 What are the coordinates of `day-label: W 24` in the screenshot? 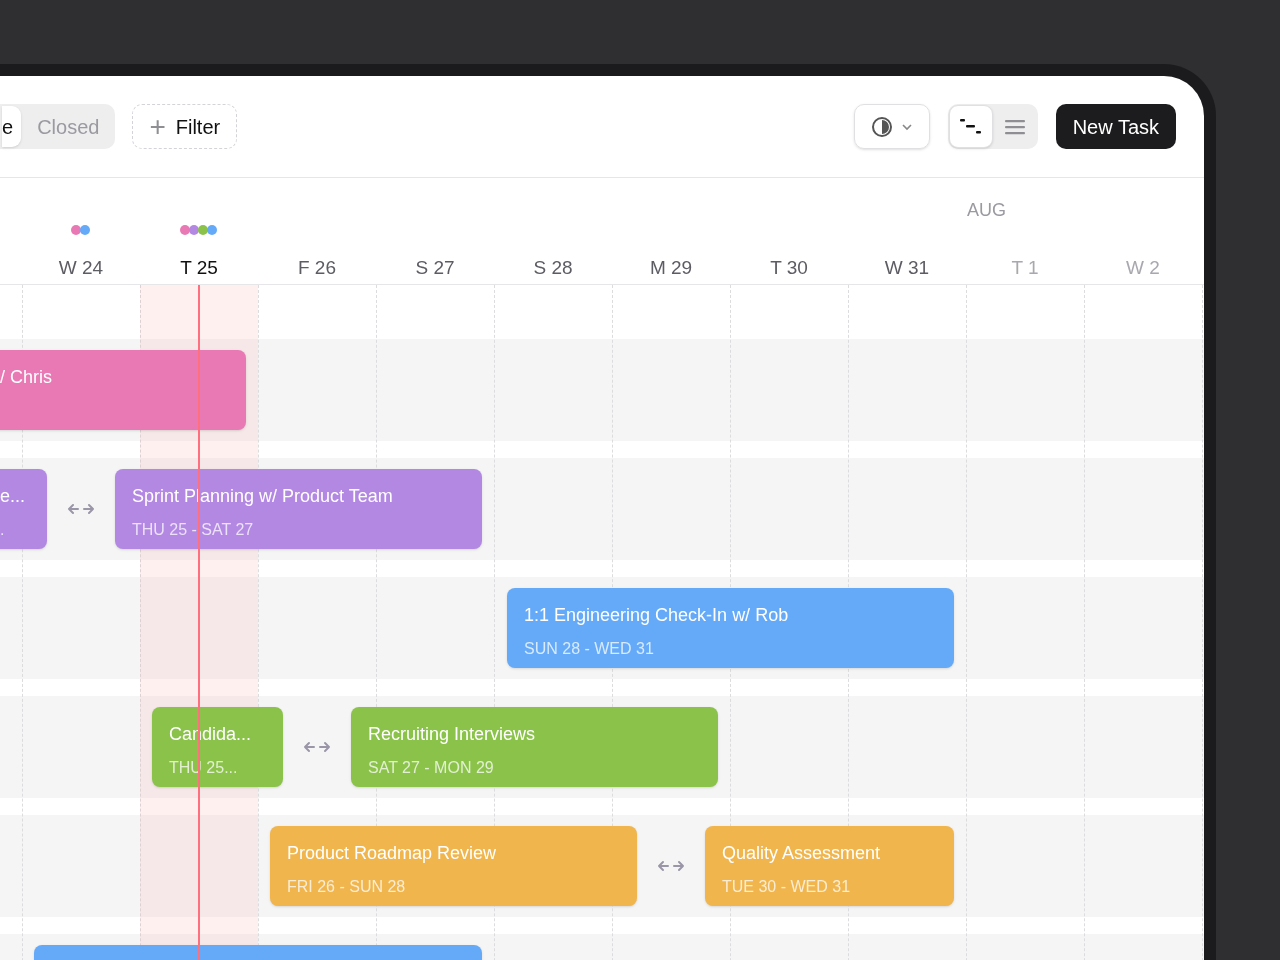 It's located at (81, 268).